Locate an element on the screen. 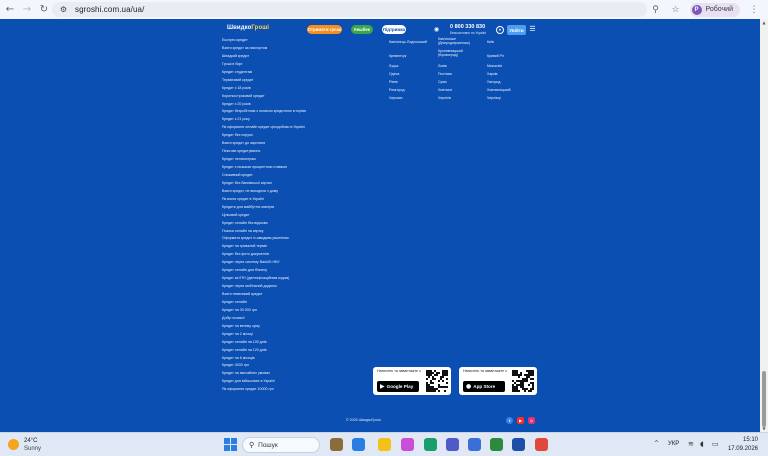 This screenshot has width=768, height=456. get-money-button: Отримати гроші is located at coordinates (324, 29).